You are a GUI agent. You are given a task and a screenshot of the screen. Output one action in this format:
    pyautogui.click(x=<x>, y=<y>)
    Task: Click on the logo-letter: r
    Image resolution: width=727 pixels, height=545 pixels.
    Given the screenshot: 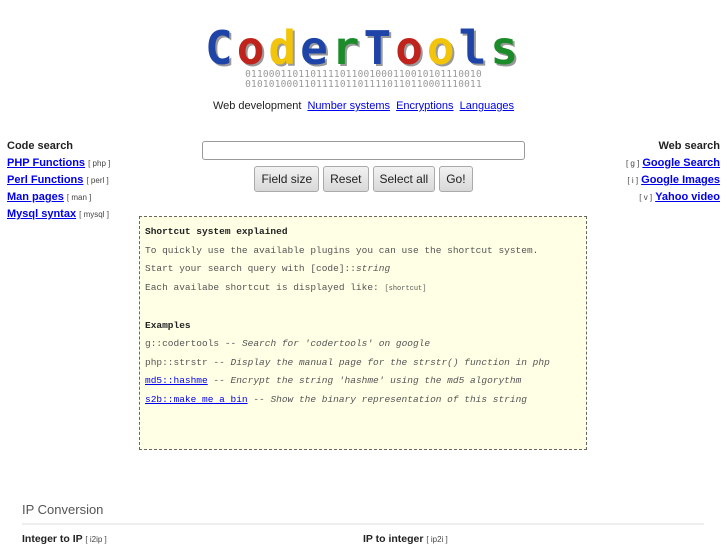 What is the action you would take?
    pyautogui.click(x=347, y=48)
    